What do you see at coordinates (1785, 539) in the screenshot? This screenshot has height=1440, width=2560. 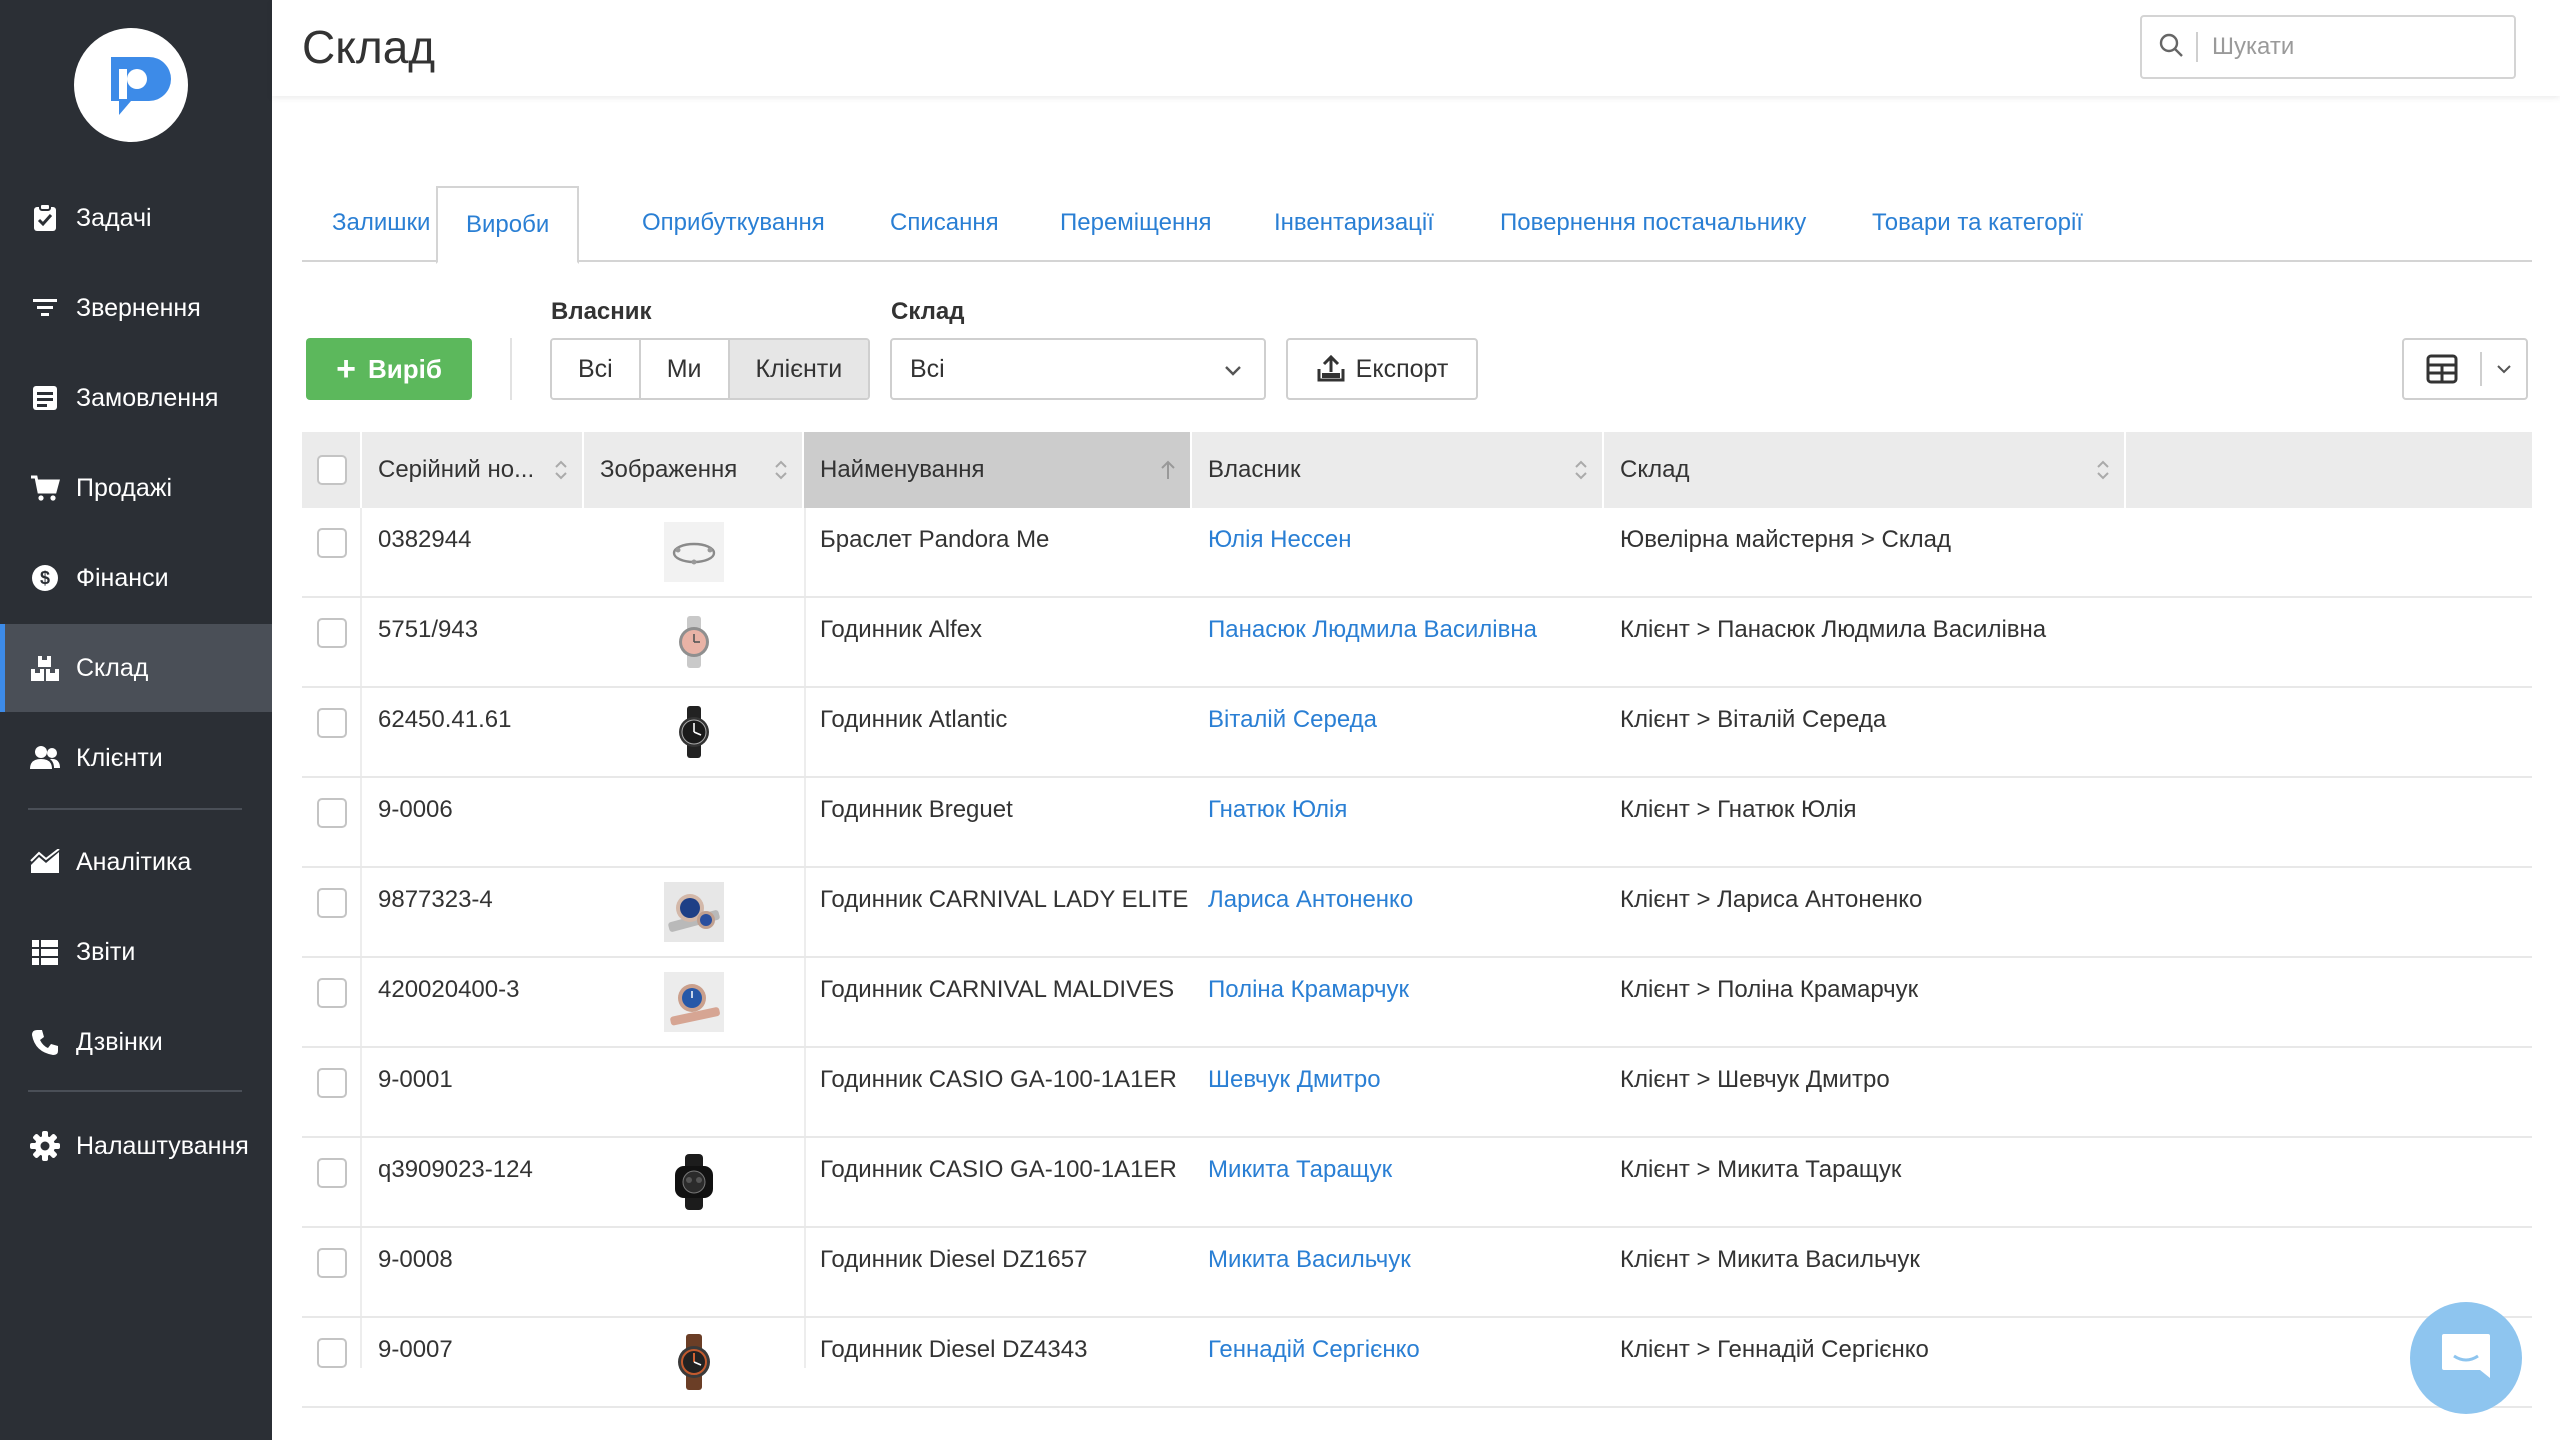 I see `cell-warehouse: Ювелірна майстерня > Склад` at bounding box center [1785, 539].